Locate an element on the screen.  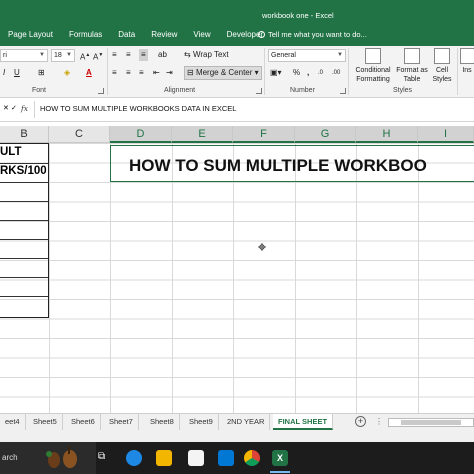
decrease-font-icon: A▼ is located at coordinates (98, 56).